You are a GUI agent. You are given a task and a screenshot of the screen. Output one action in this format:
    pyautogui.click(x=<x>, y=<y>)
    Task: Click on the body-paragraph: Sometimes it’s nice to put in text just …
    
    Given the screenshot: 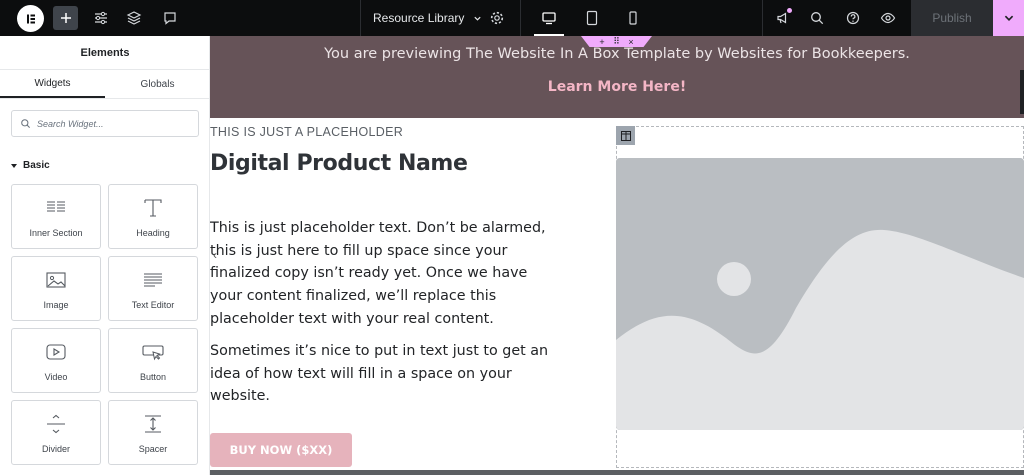 What is the action you would take?
    pyautogui.click(x=379, y=374)
    